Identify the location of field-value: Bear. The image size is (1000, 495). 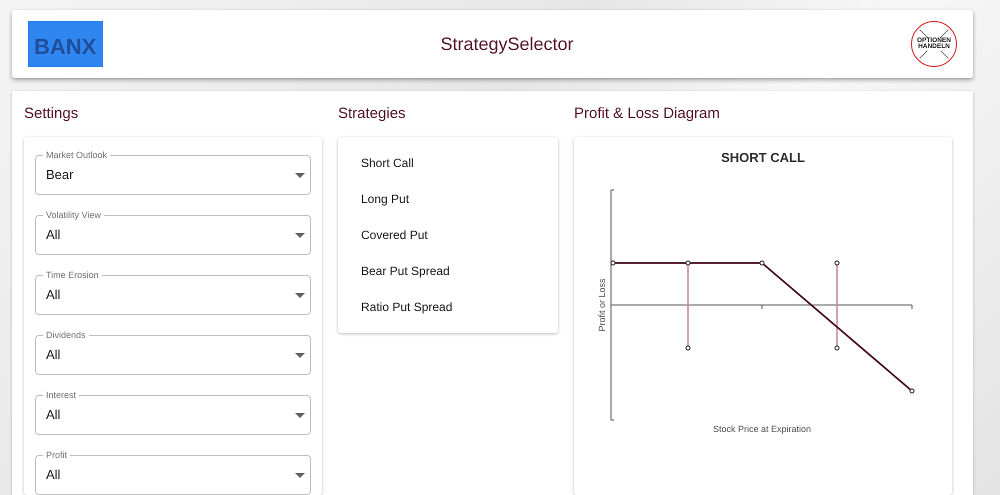
(60, 175).